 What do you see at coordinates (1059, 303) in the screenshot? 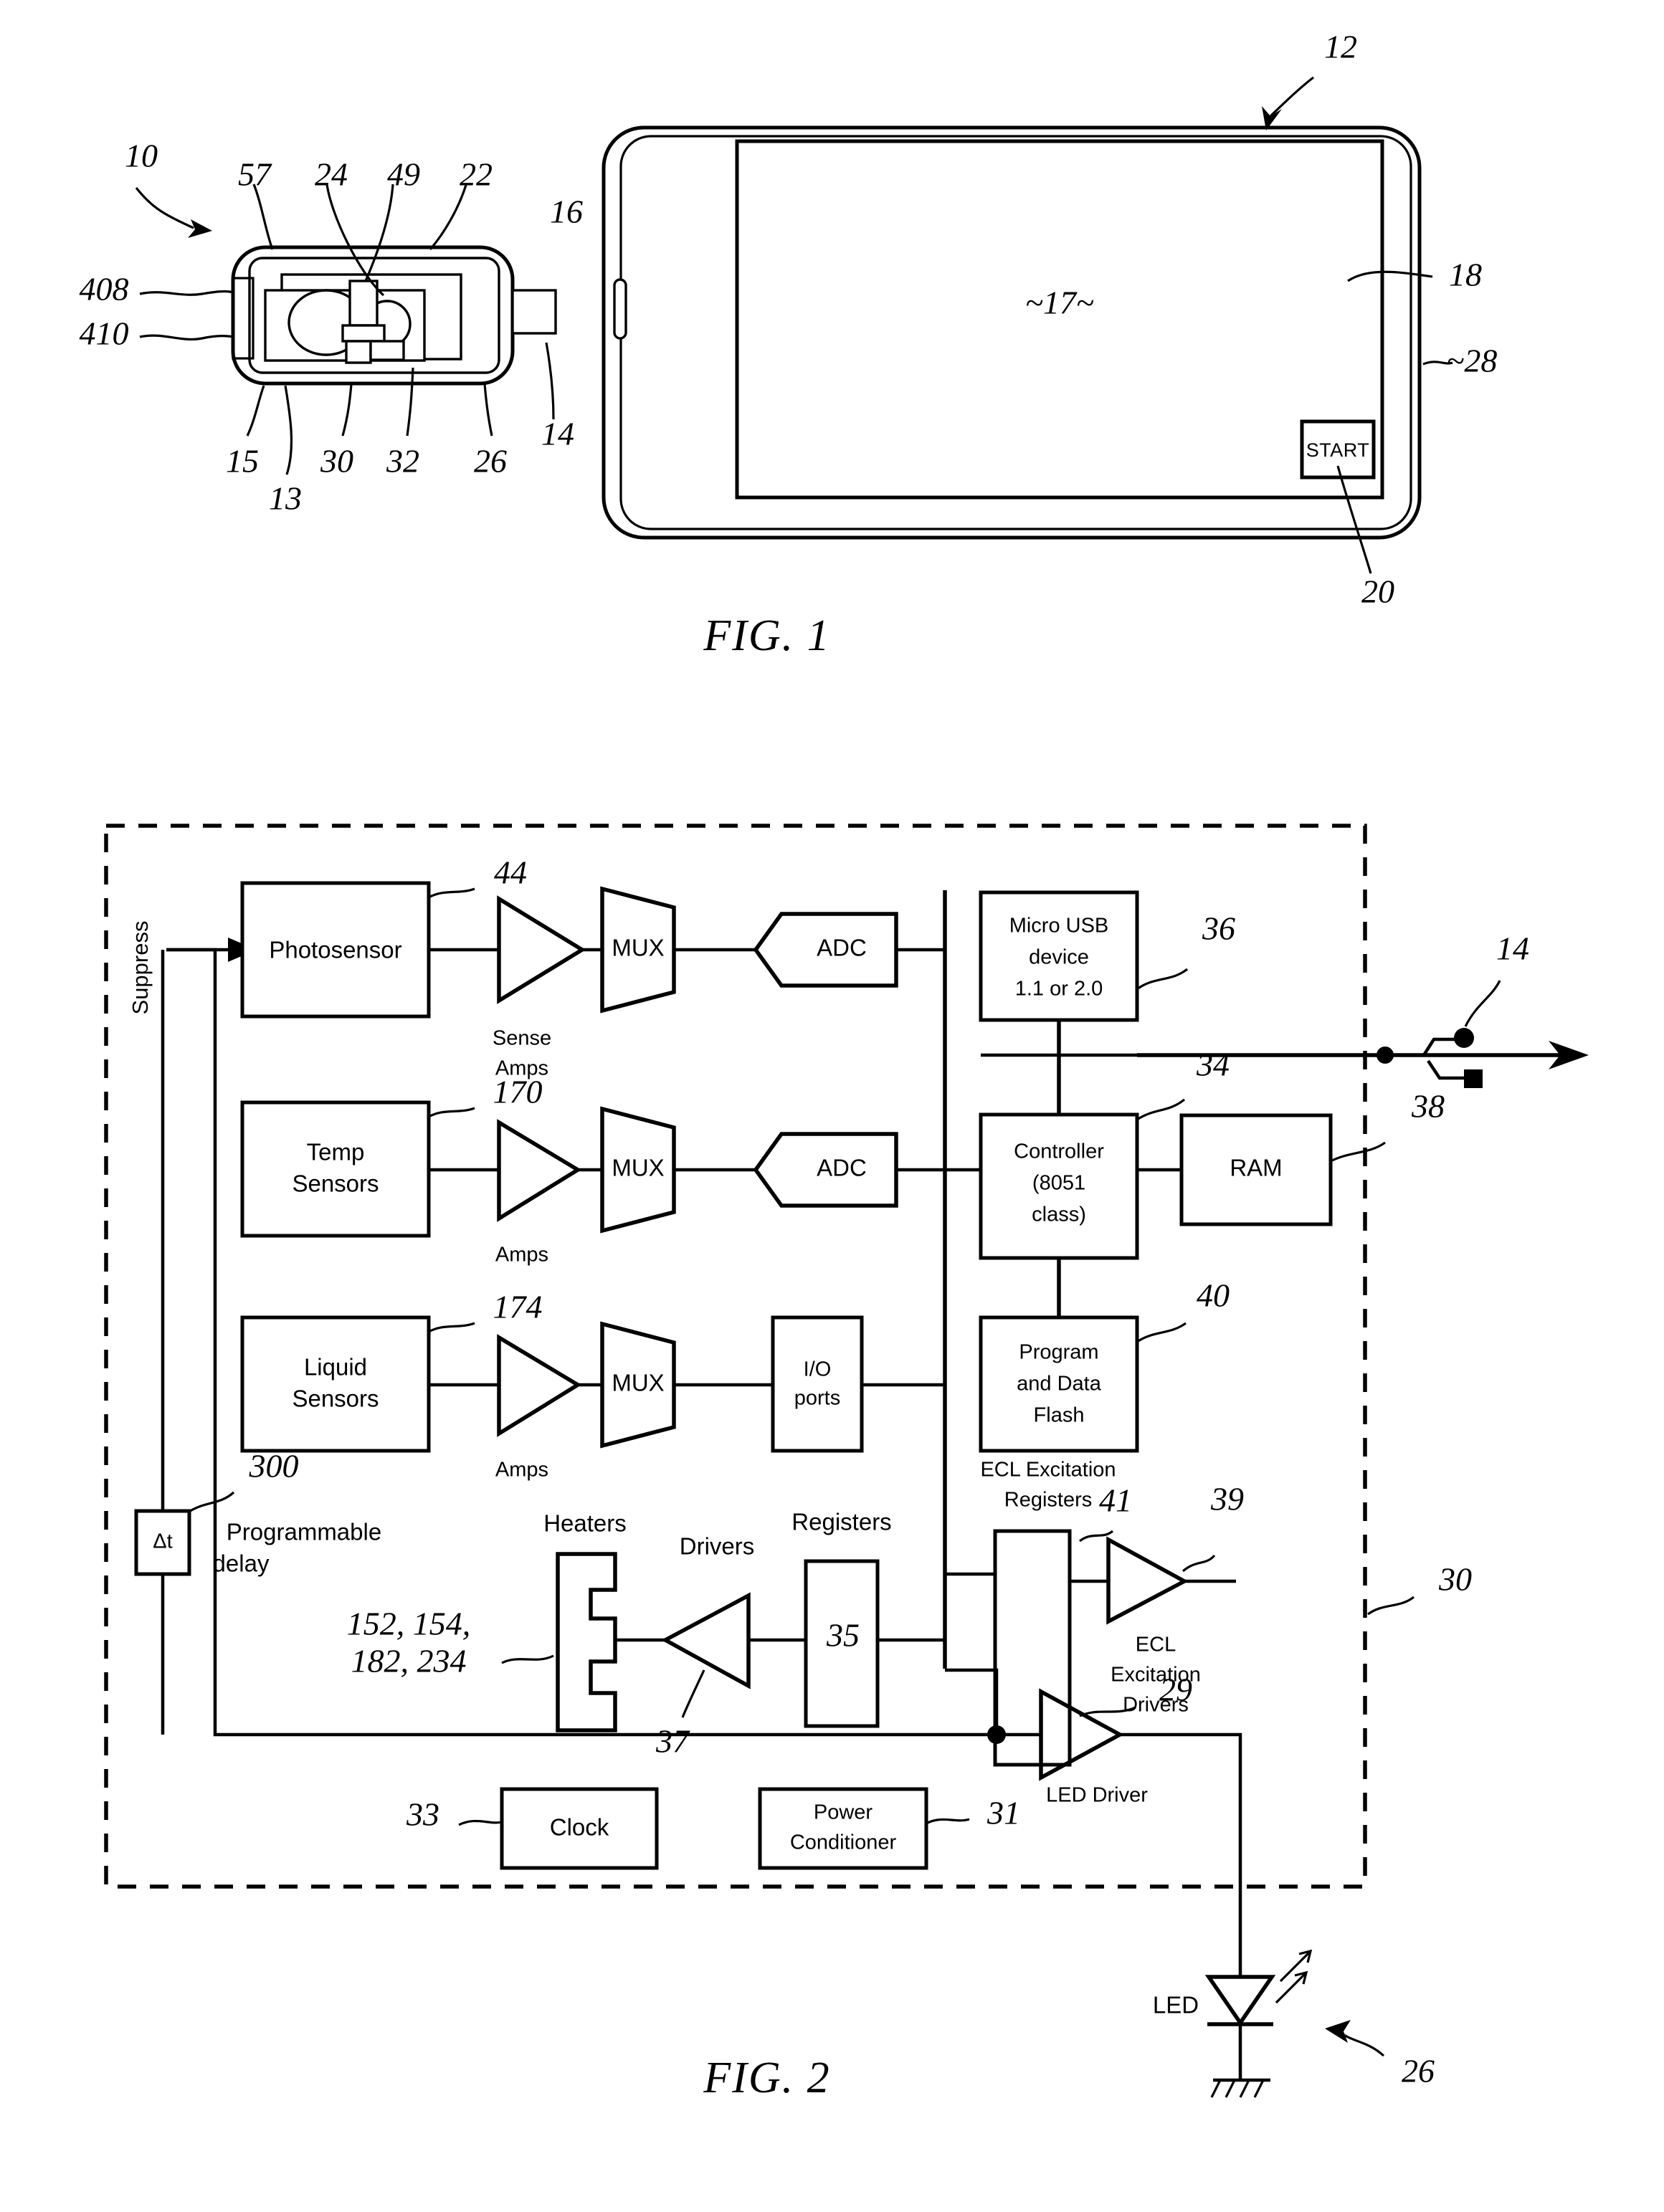
I see `screen-content-label: ~17~` at bounding box center [1059, 303].